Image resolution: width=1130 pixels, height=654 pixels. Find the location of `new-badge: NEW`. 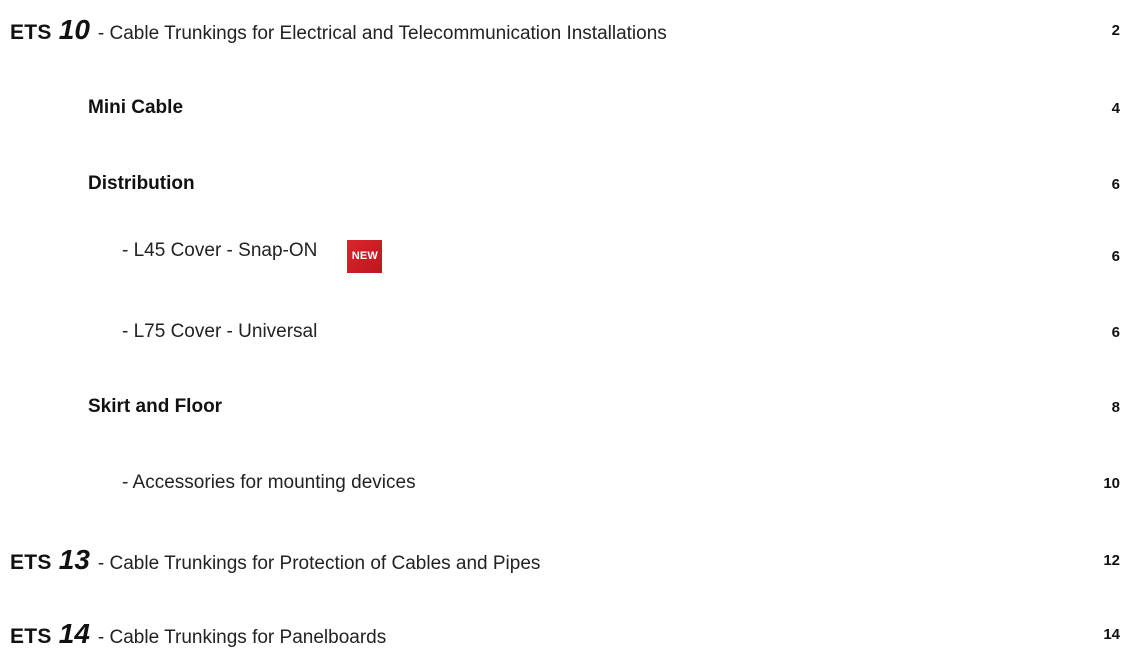

new-badge: NEW is located at coordinates (365, 256).